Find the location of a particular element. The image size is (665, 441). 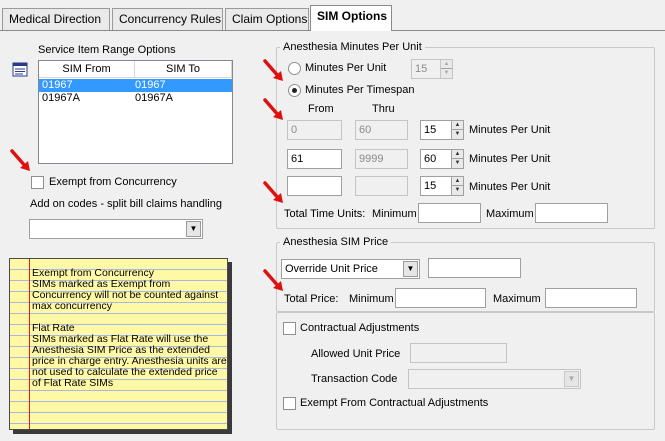

tab-label: Medical Direction is located at coordinates (55, 19).